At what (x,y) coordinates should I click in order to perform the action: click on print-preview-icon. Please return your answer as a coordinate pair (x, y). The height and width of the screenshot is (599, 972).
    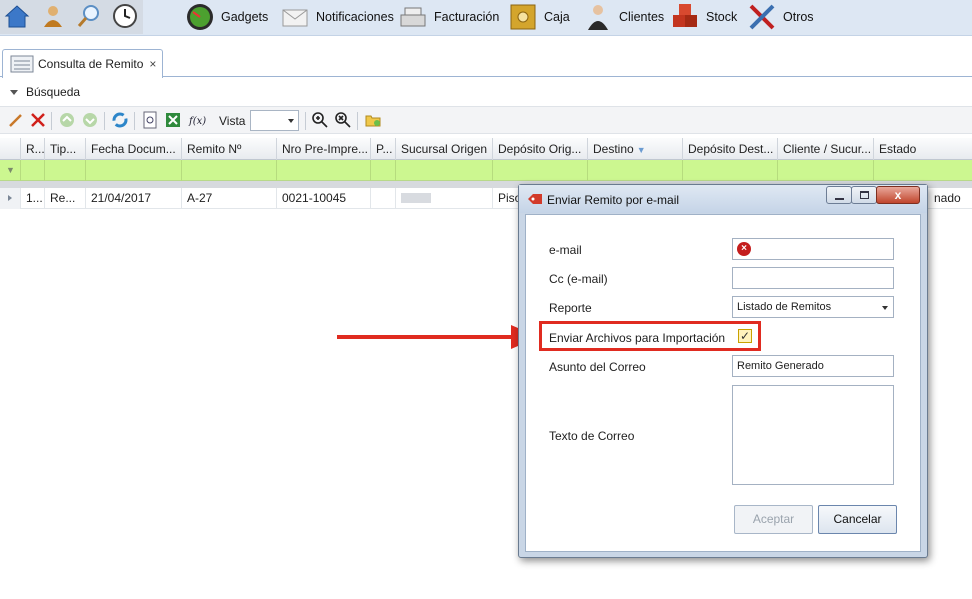
    Looking at the image, I should click on (150, 120).